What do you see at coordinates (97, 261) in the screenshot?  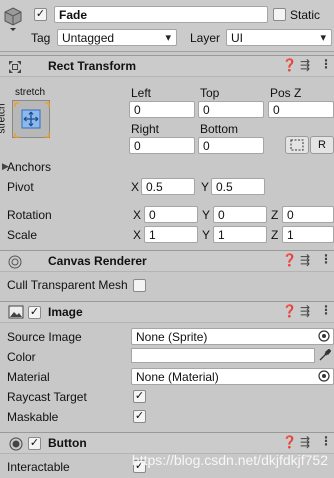 I see `canvas-renderer-title: Canvas Renderer` at bounding box center [97, 261].